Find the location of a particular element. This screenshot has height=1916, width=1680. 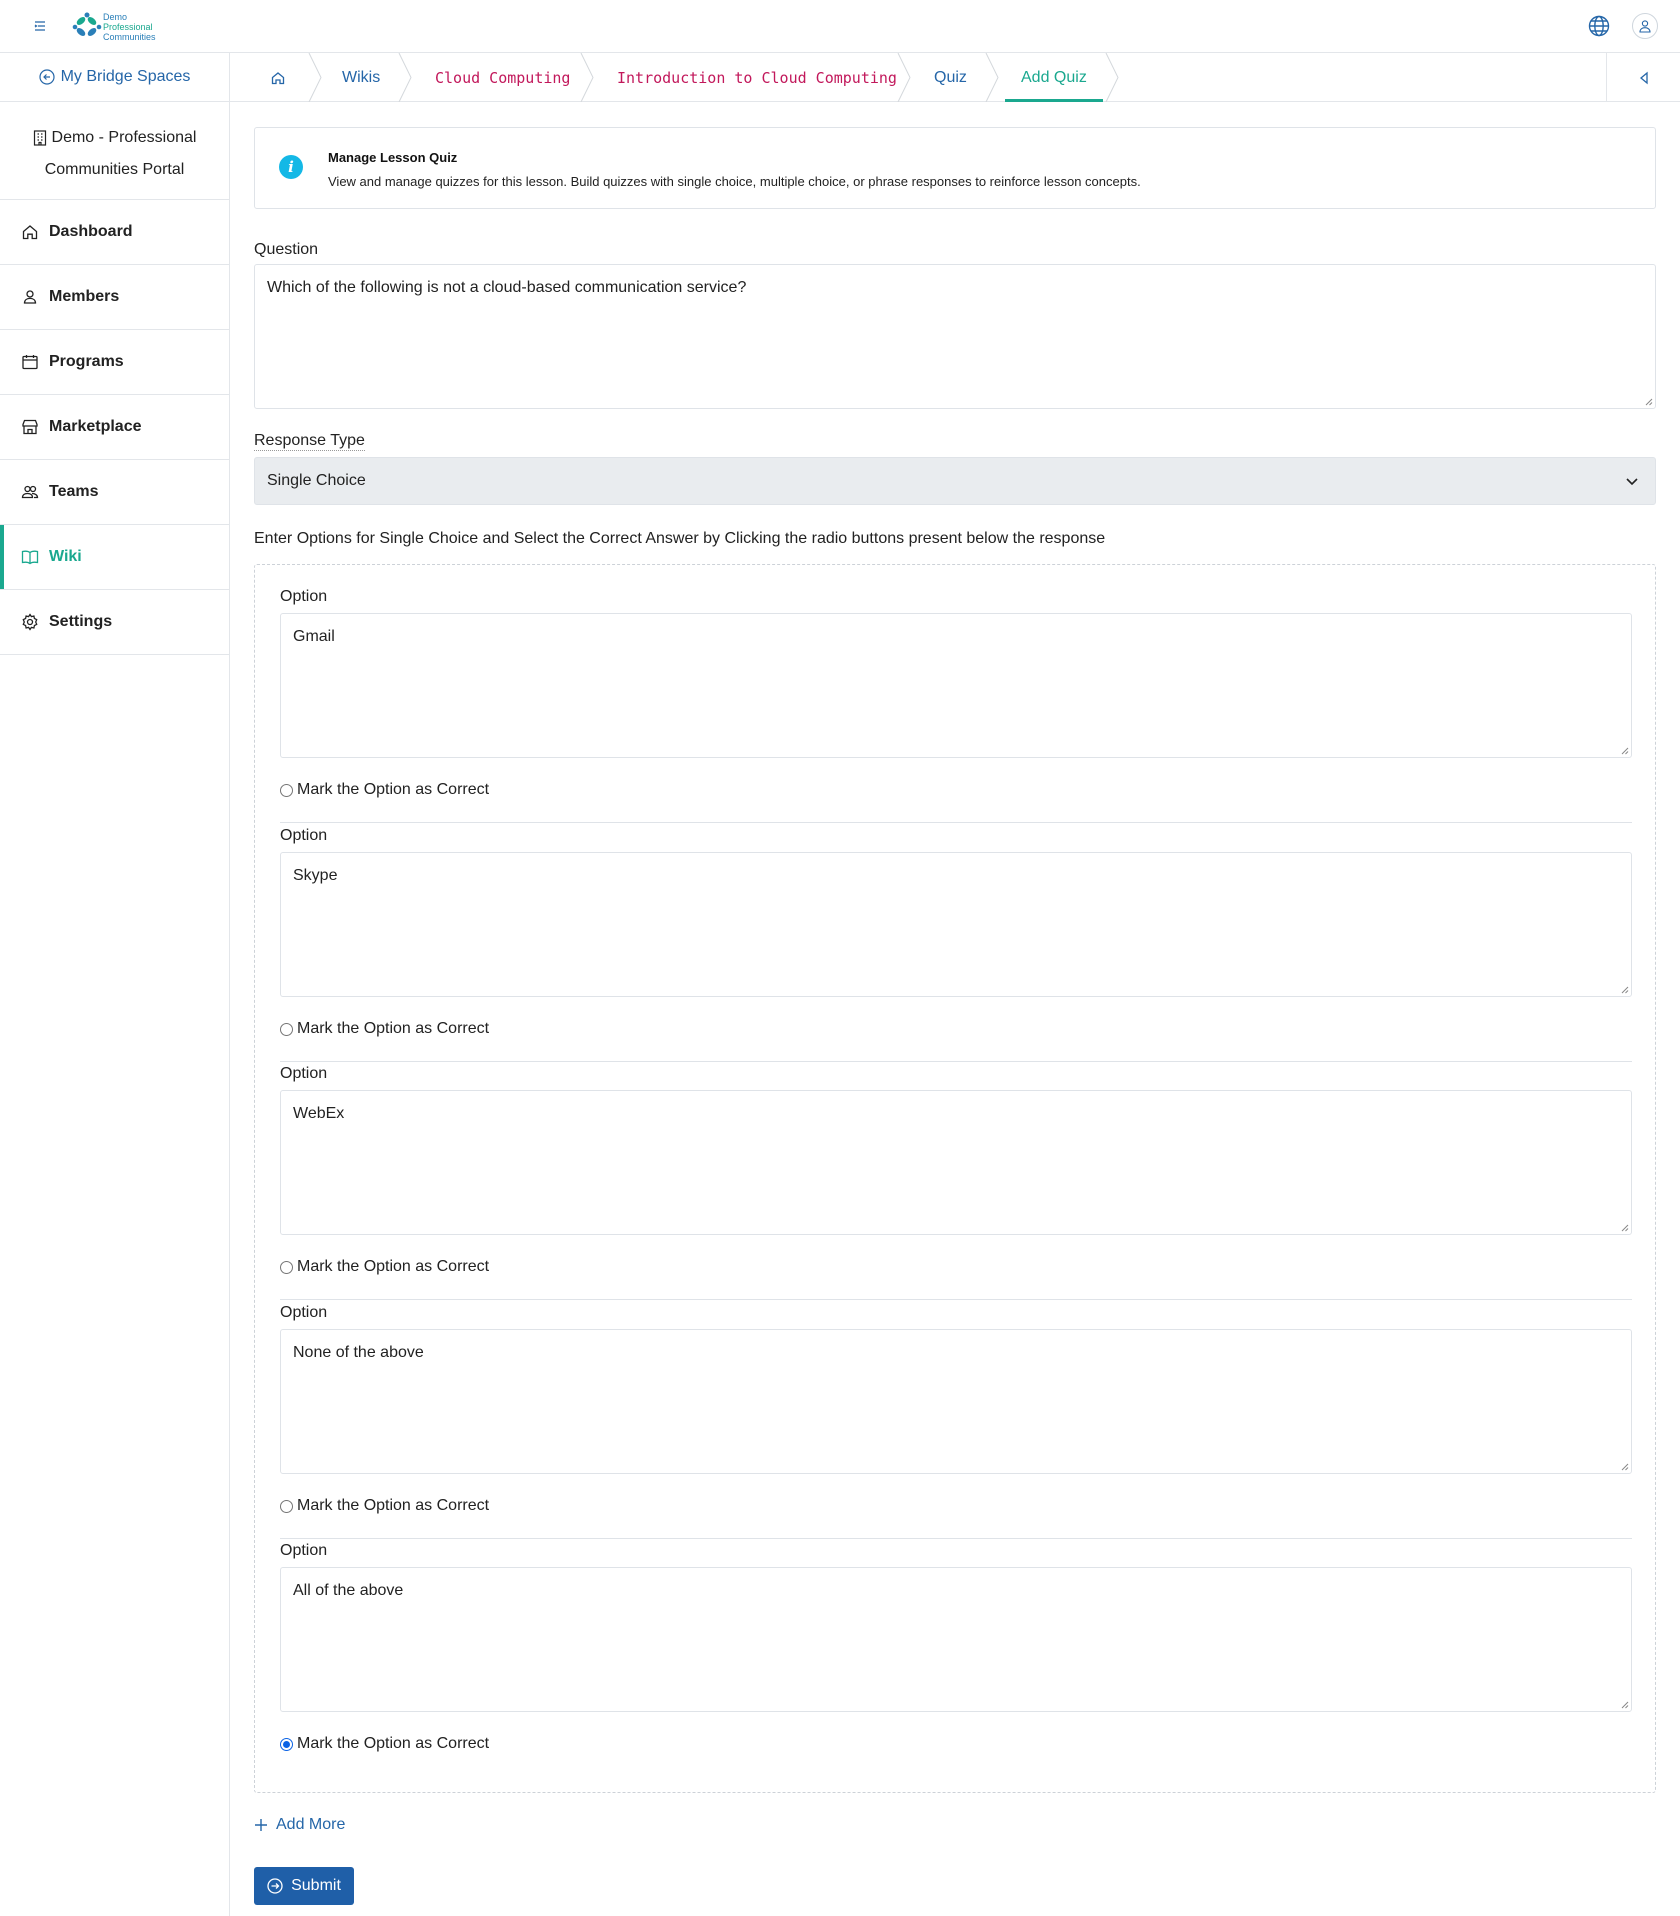

breadcrumb-add-quiz: Add Quiz is located at coordinates (1054, 77).